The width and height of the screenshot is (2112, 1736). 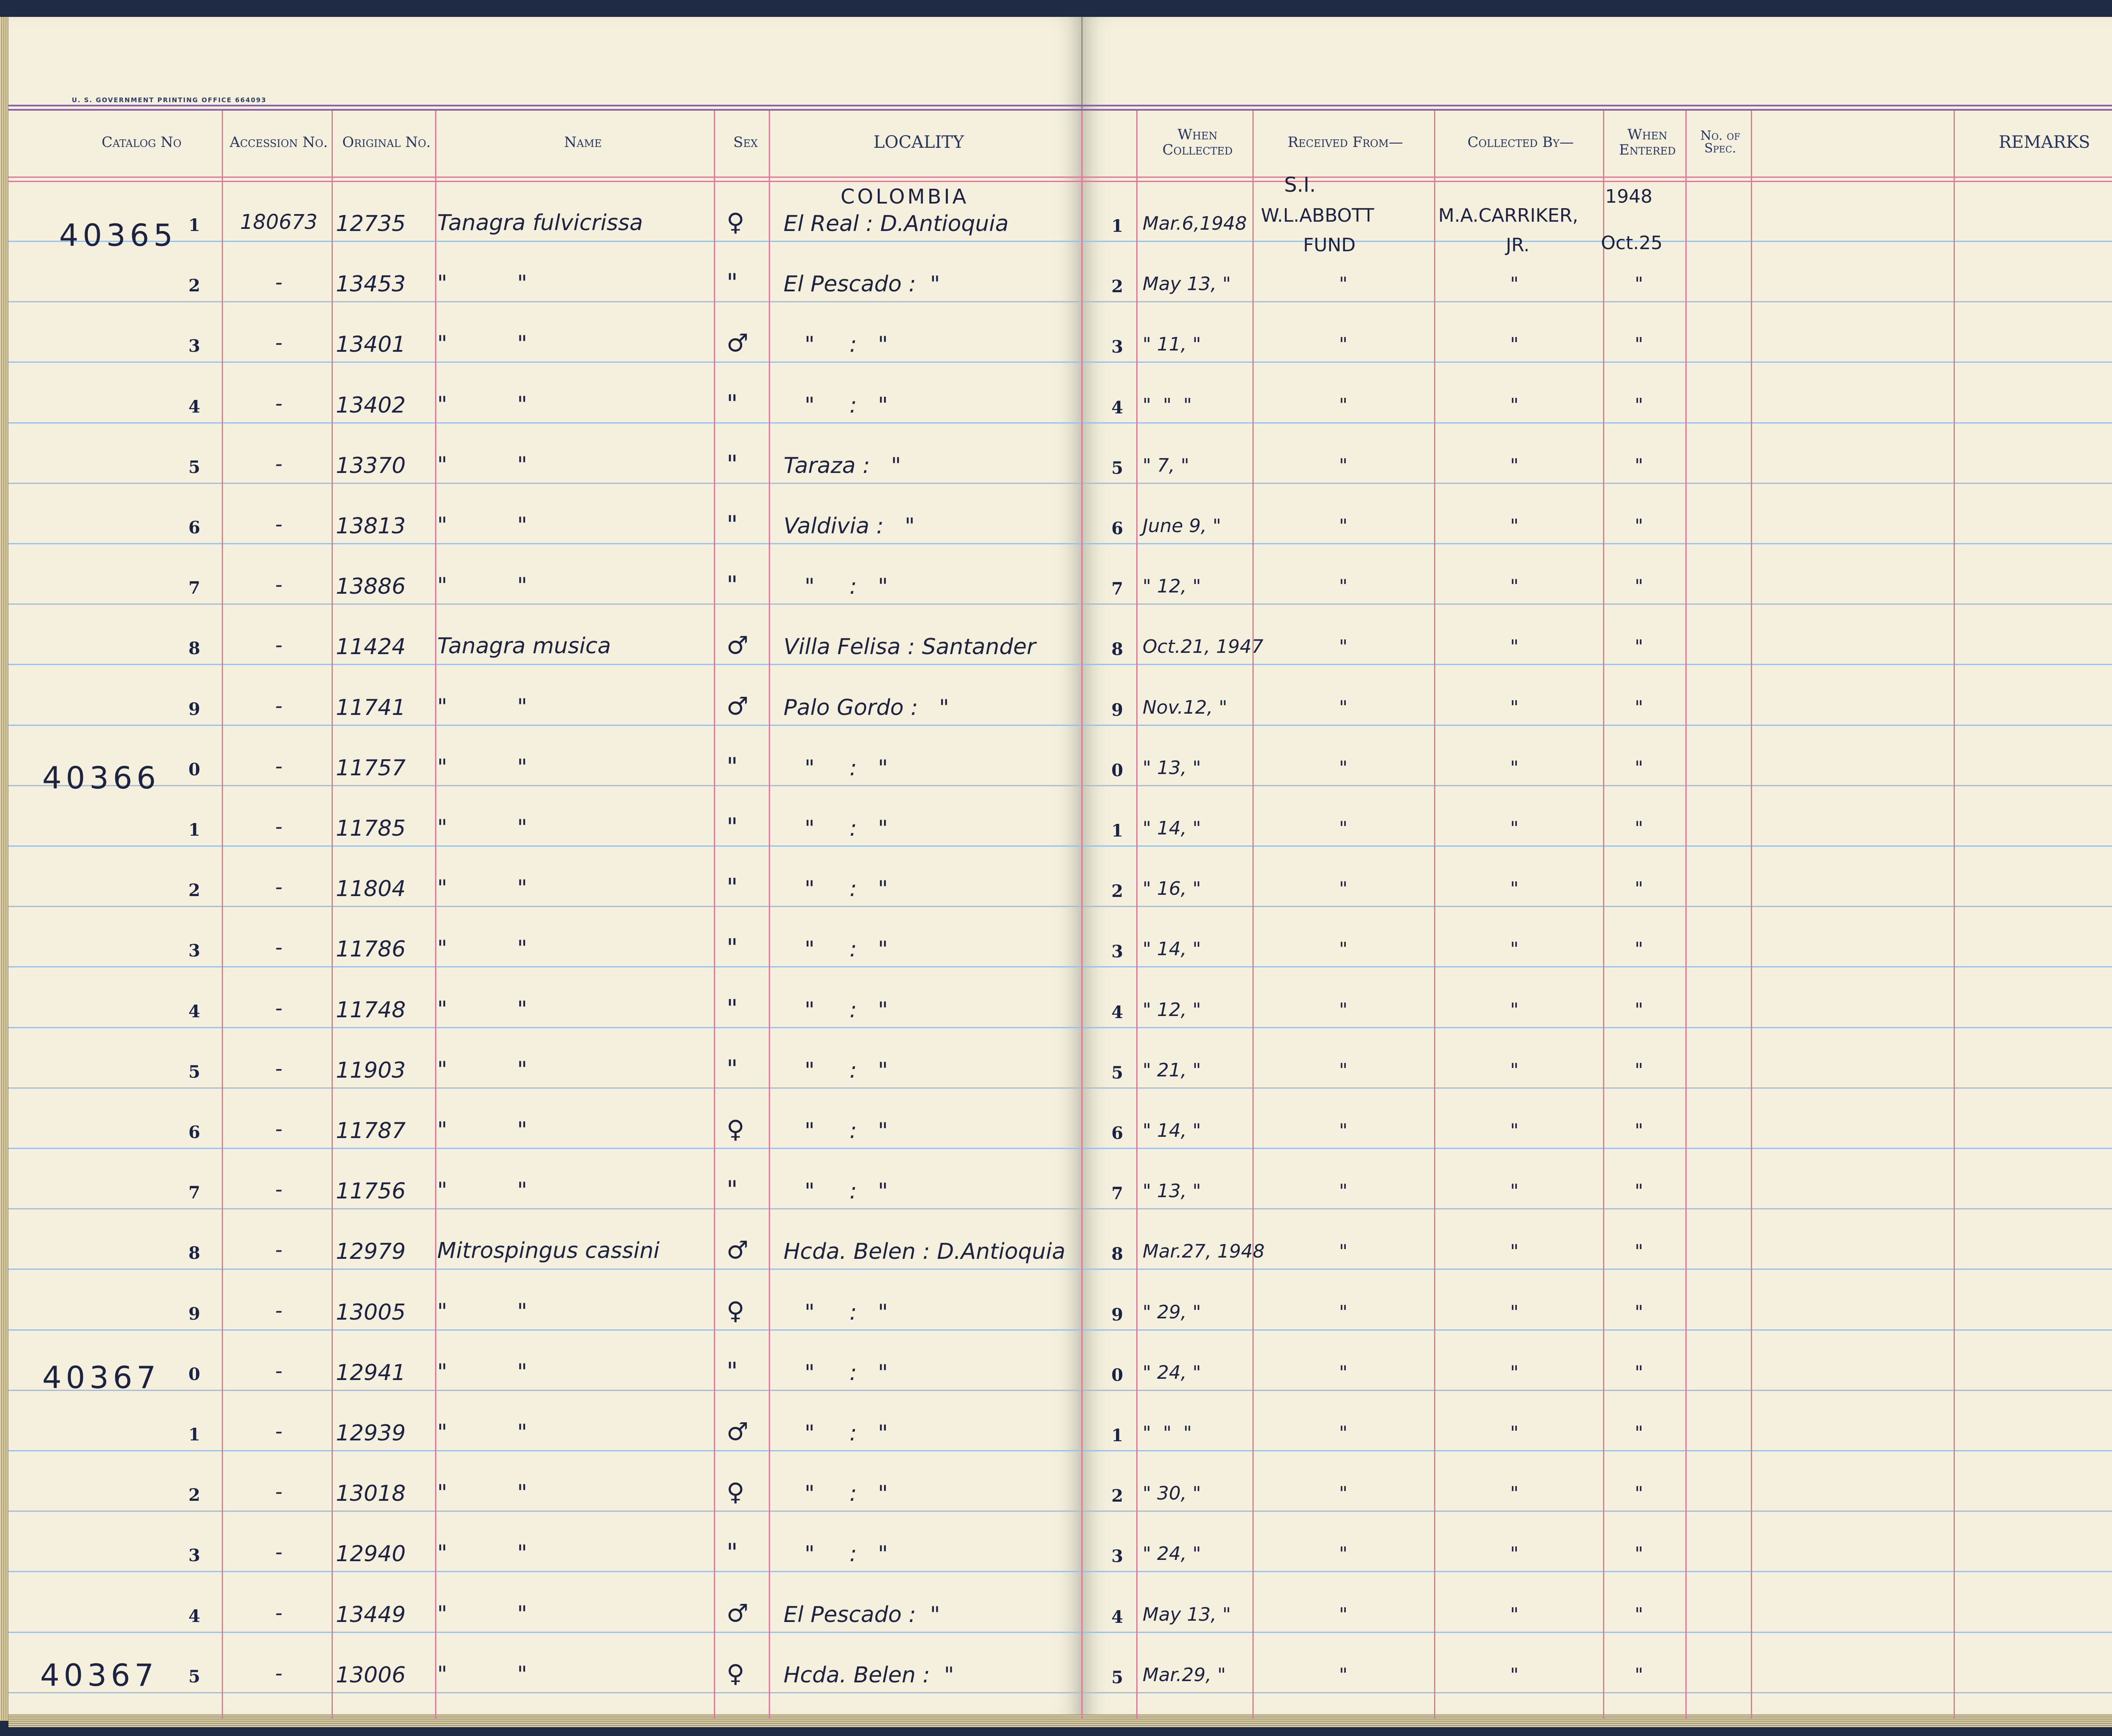 I want to click on header-original-no: Original No., so click(x=386, y=143).